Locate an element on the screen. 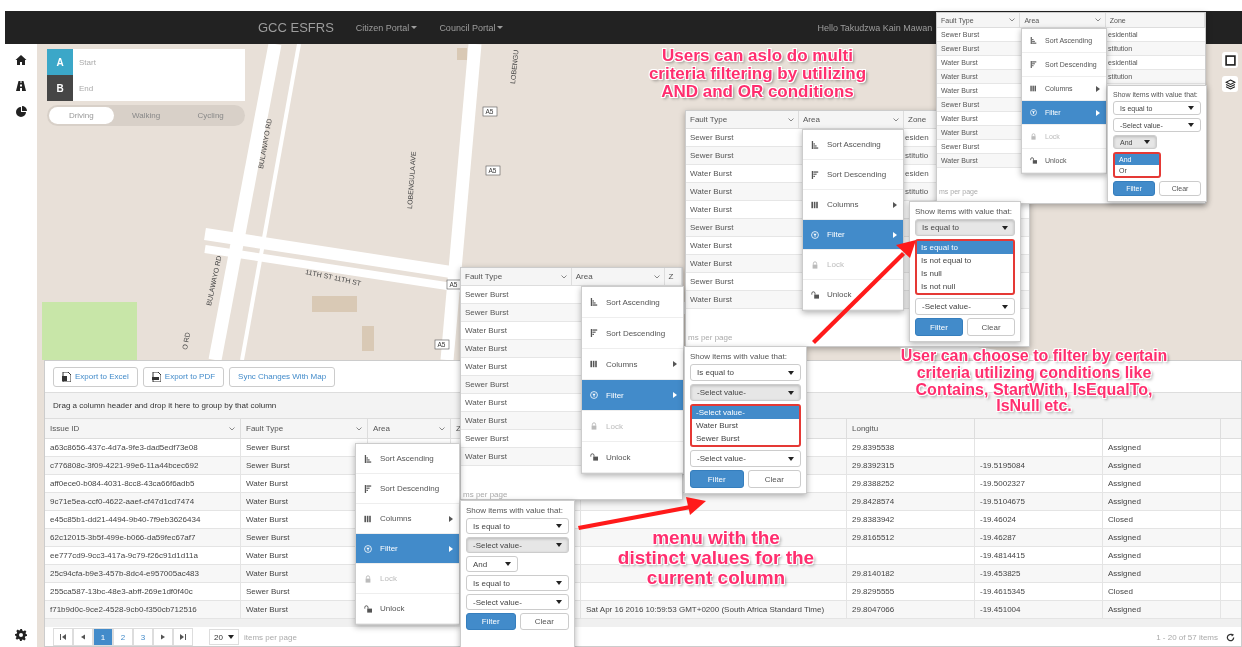 Image resolution: width=1242 pixels, height=647 pixels. table-cell: -19.453825 is located at coordinates (1000, 573).